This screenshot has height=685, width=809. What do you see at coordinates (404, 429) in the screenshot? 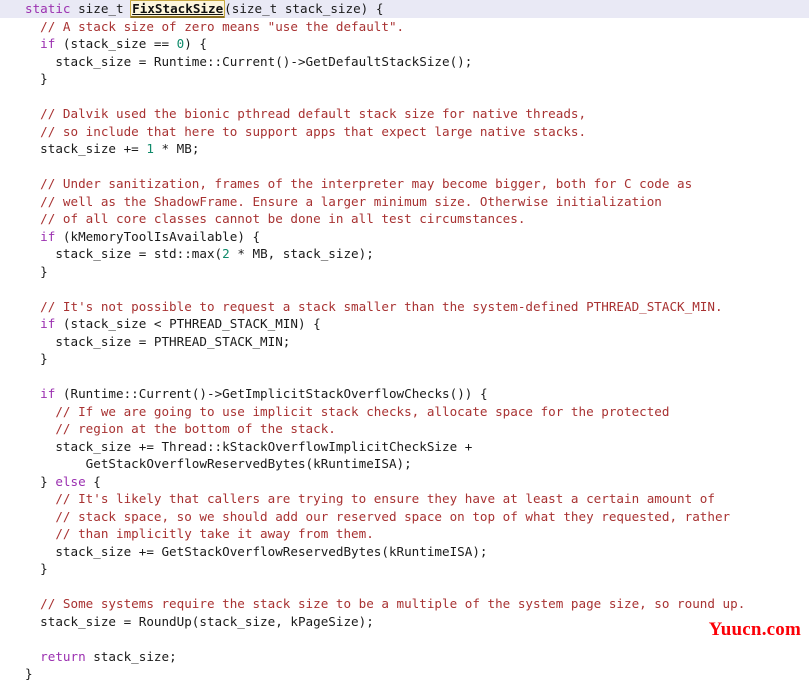
I see `code-line: // region at the bottom of the stack.` at bounding box center [404, 429].